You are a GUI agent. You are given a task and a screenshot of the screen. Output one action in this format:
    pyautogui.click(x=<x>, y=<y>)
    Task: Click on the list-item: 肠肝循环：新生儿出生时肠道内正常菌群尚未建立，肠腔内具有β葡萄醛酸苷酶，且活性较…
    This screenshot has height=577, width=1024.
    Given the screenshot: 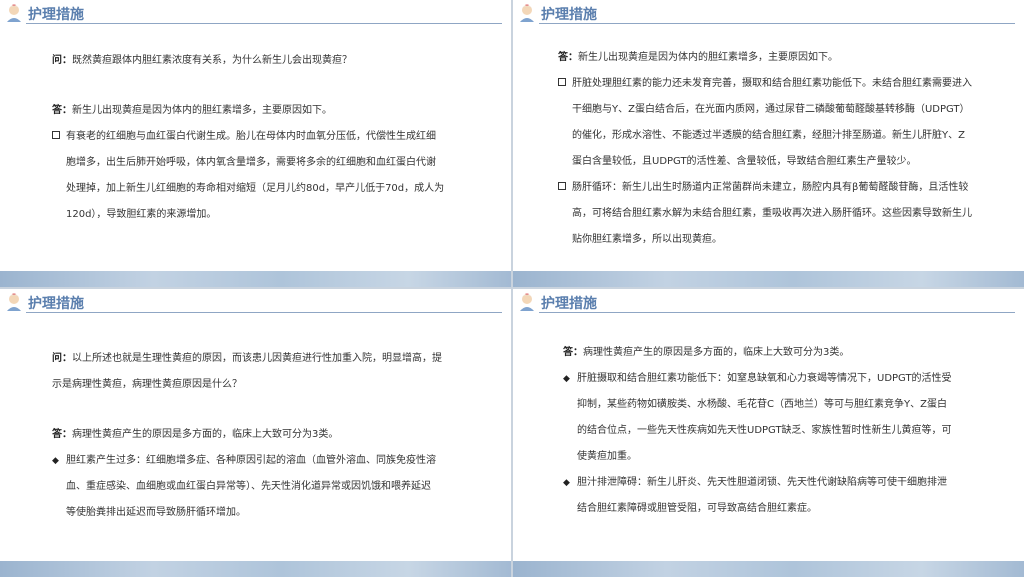 What is the action you would take?
    pyautogui.click(x=783, y=214)
    